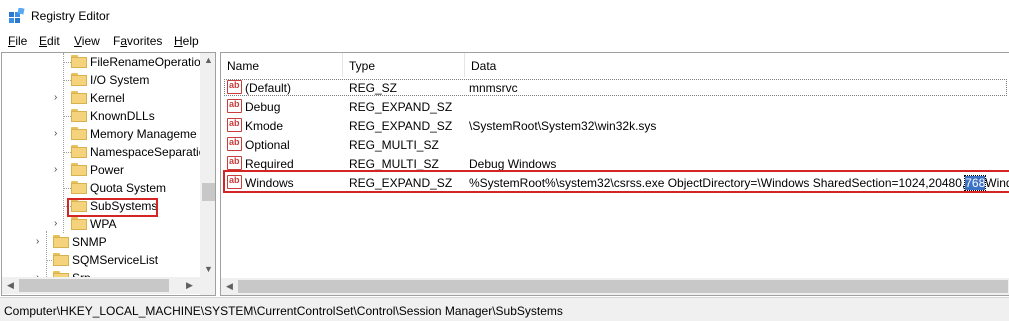  Describe the element at coordinates (737, 65) in the screenshot. I see `column-header-data: Data` at that location.